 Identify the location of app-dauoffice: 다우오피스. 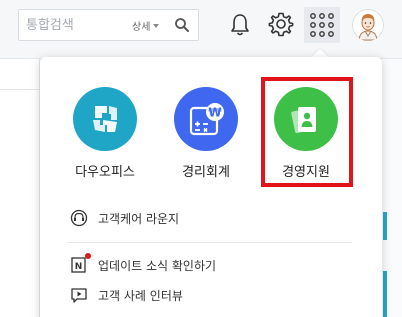
(105, 135).